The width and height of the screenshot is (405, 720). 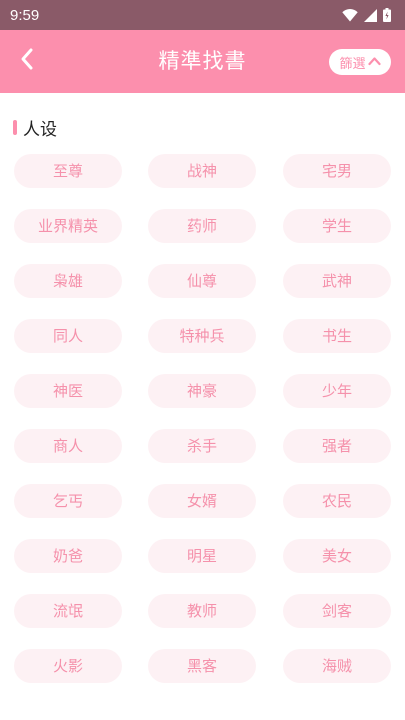 I want to click on tag-chip: 黑客, so click(x=202, y=666).